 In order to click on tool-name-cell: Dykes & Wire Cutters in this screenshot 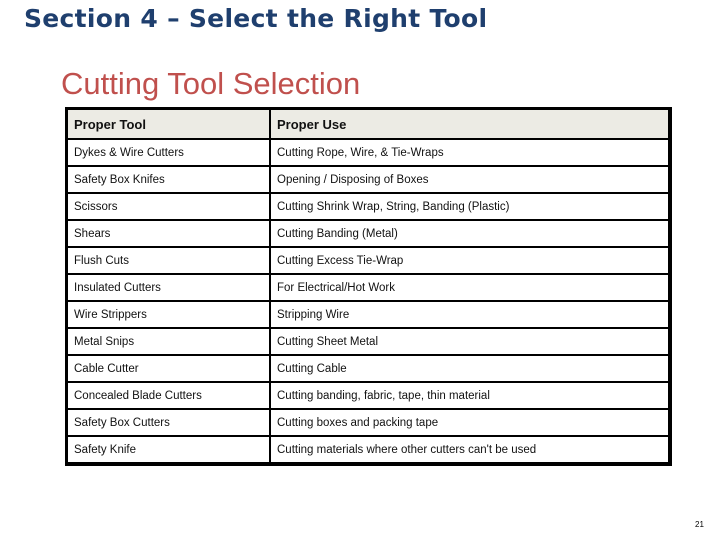, I will do `click(169, 152)`.